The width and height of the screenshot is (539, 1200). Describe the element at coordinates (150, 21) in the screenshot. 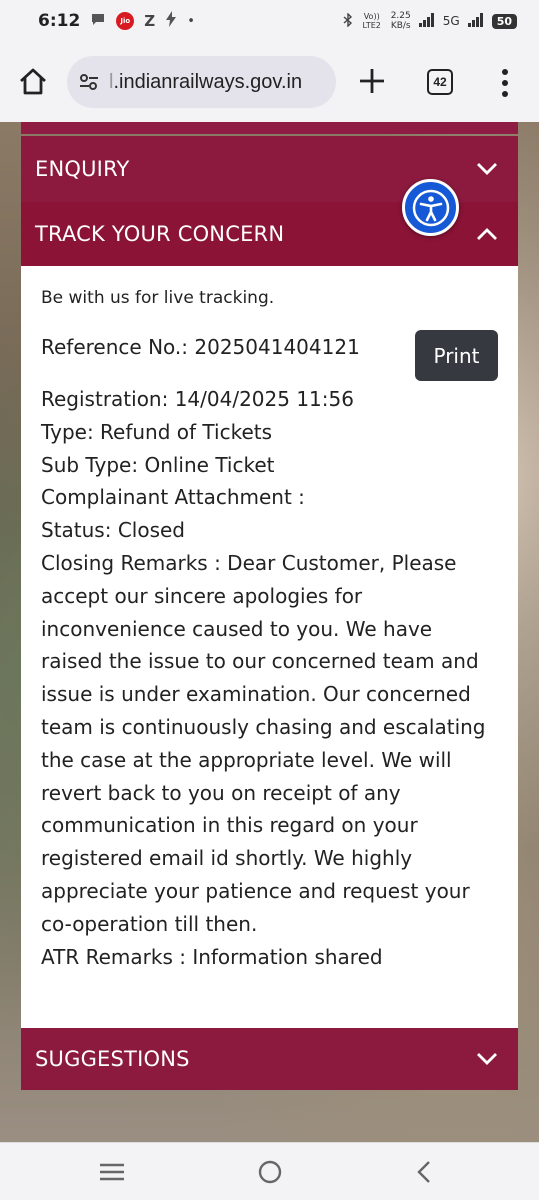

I see `z-icon: Z` at that location.